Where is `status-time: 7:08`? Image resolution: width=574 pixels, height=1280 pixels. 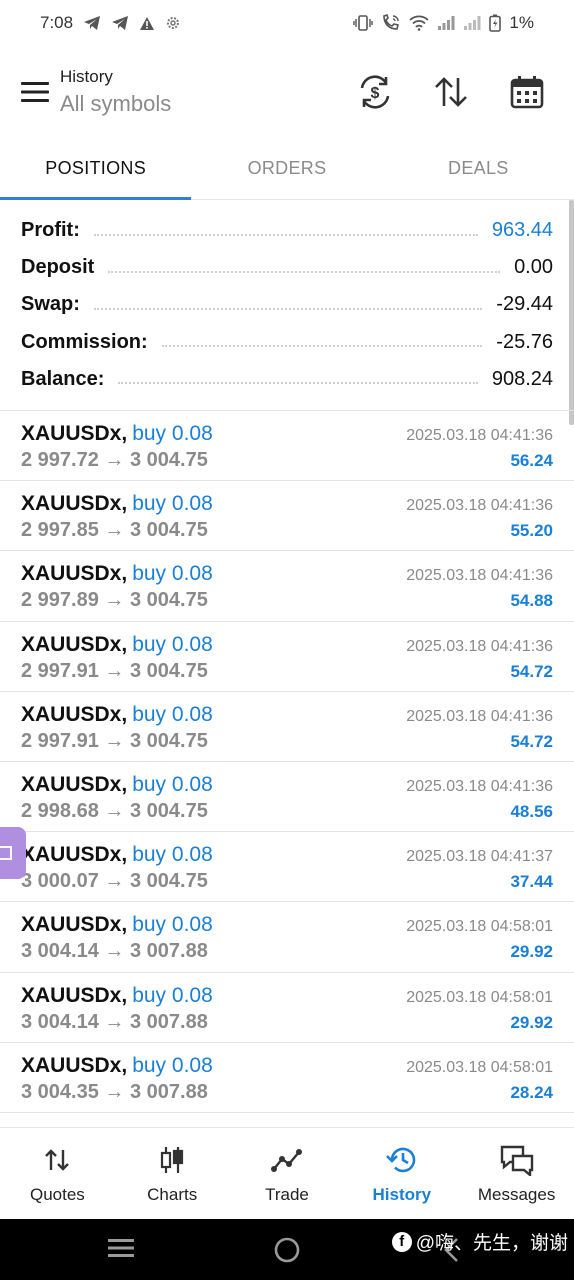 status-time: 7:08 is located at coordinates (57, 22).